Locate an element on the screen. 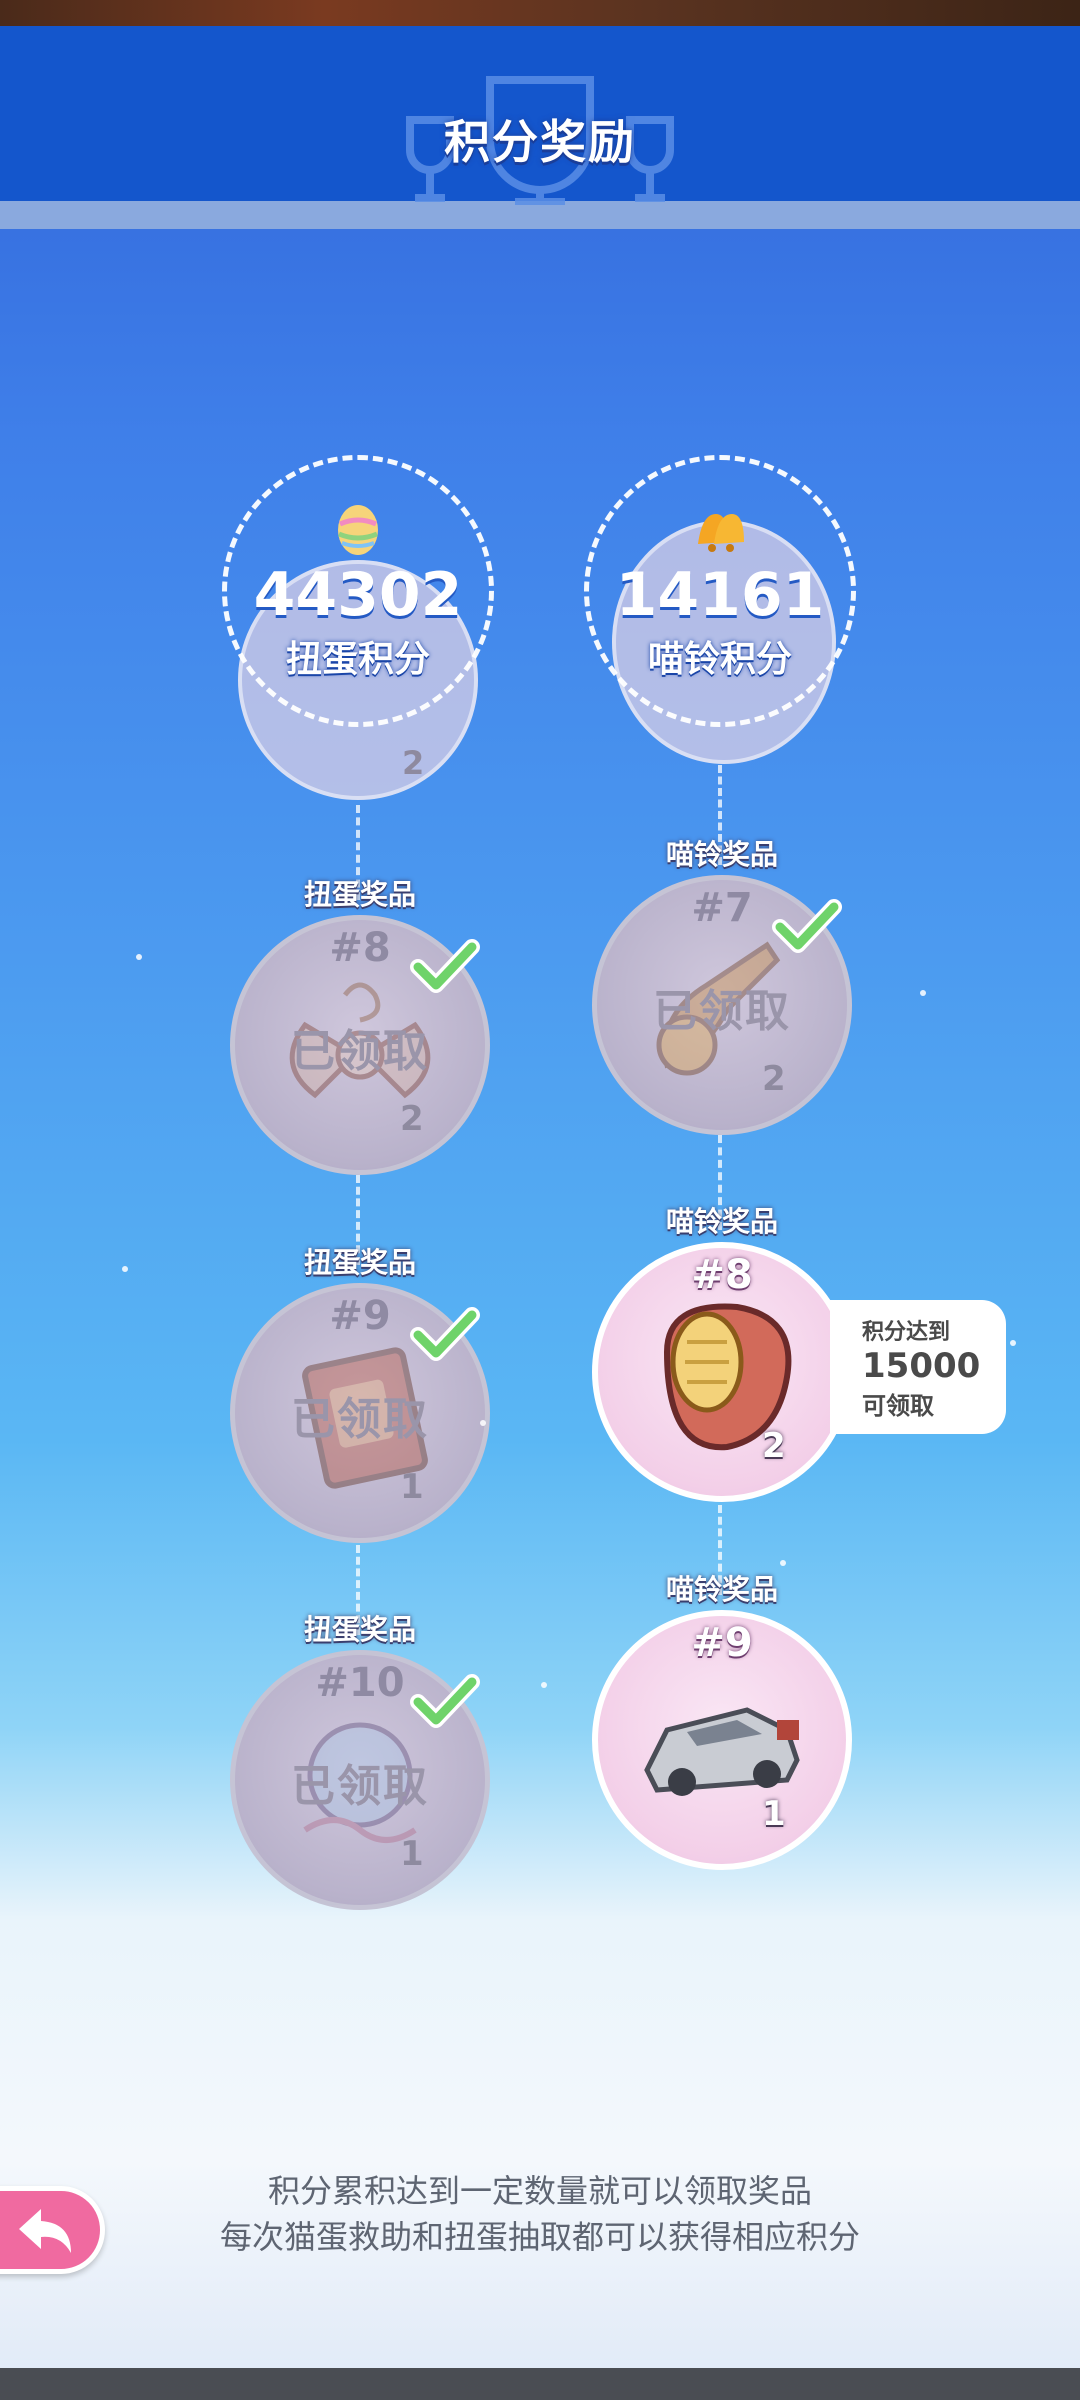 The width and height of the screenshot is (1080, 2400). bell-prize-7: 喵铃奖品 #7 已领取 2 is located at coordinates (722, 986).